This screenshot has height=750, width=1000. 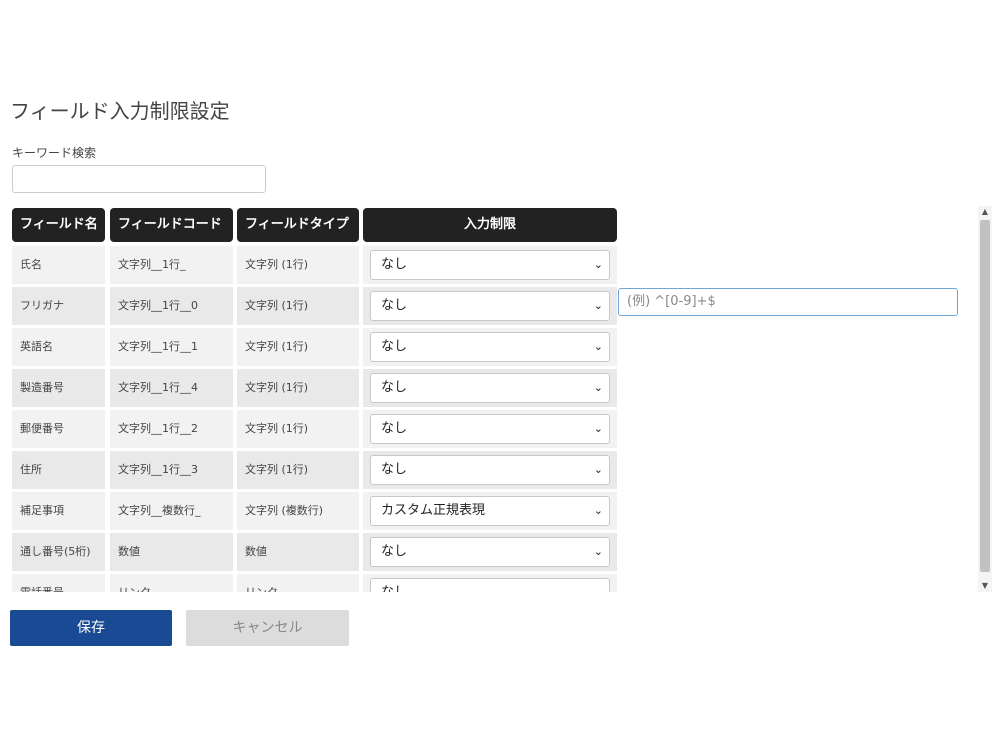 What do you see at coordinates (58, 583) in the screenshot?
I see `cell-field-name: 電話番号` at bounding box center [58, 583].